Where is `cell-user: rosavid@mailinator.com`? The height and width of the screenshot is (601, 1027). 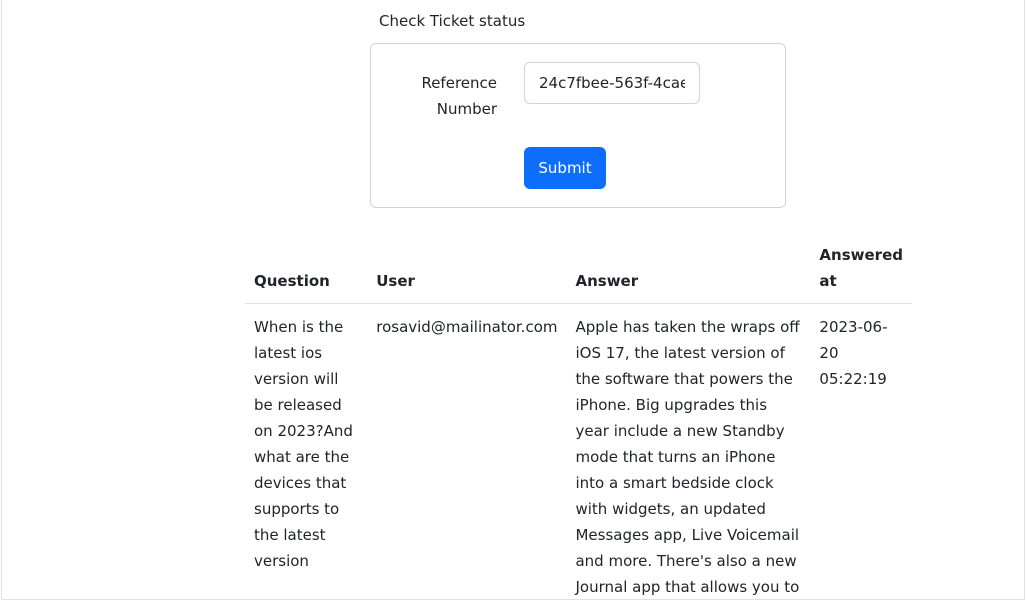
cell-user: rosavid@mailinator.com is located at coordinates (467, 327).